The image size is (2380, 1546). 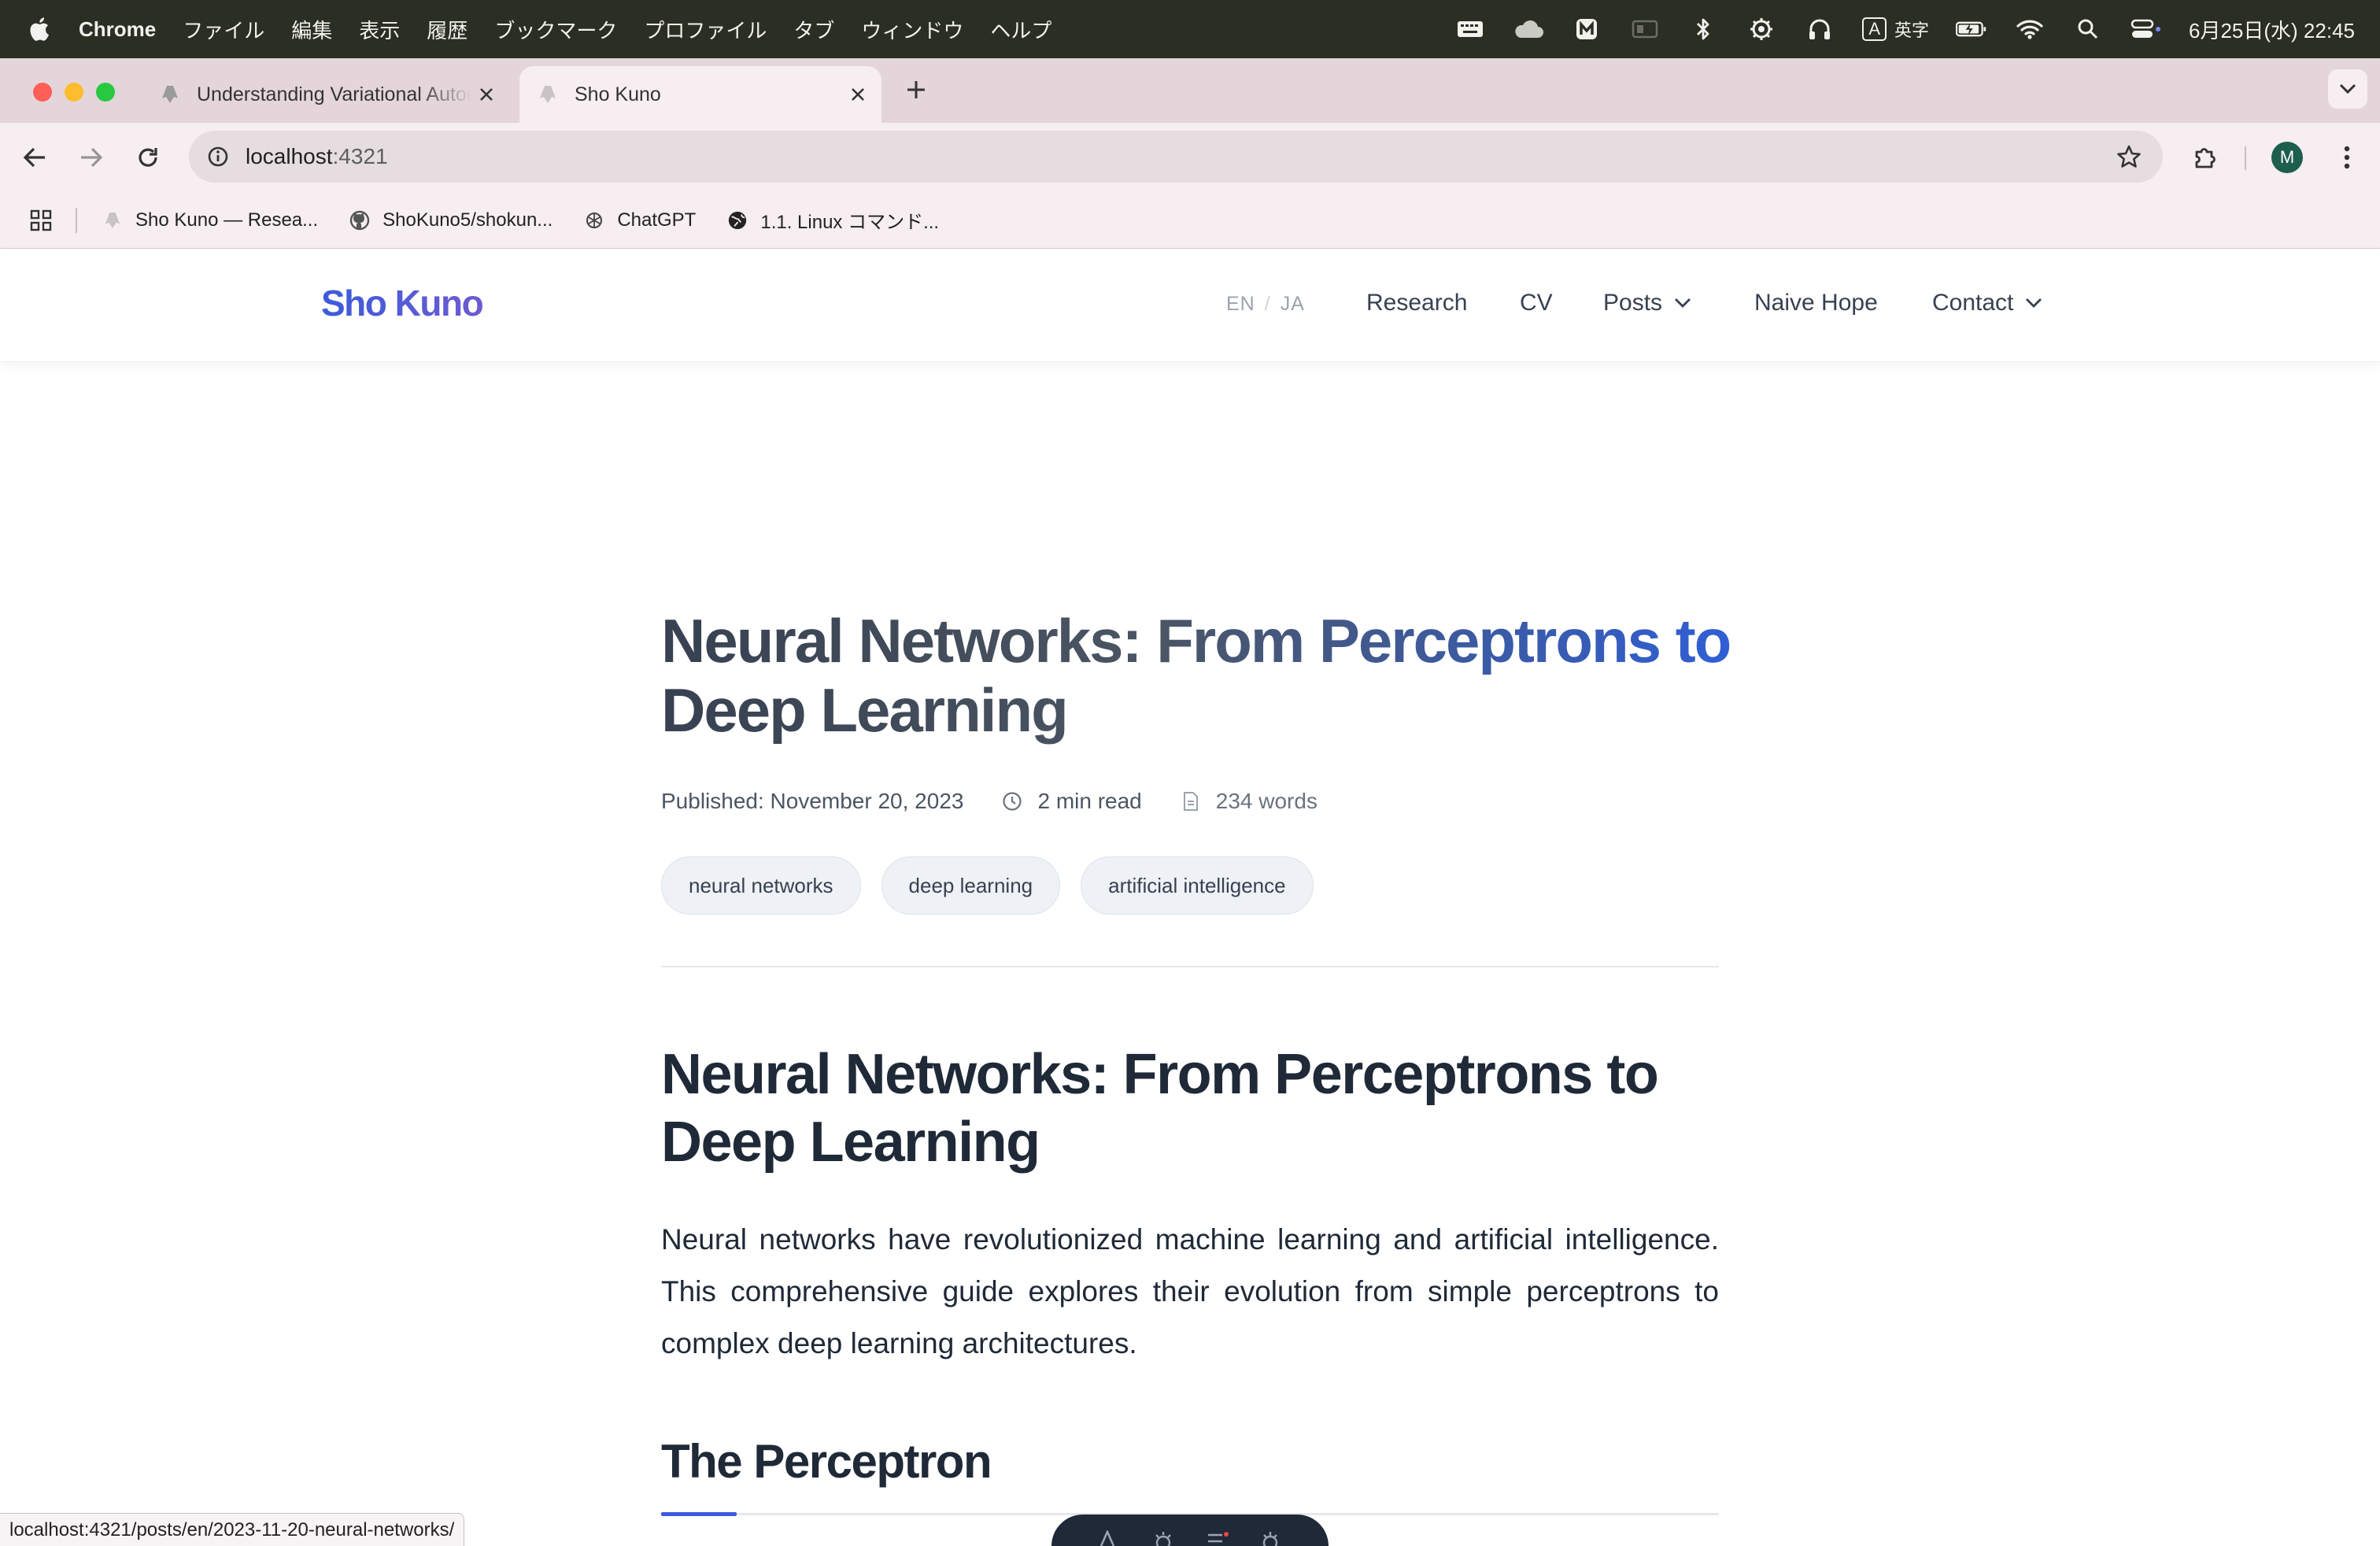 I want to click on font-size-icon, so click(x=1109, y=1538).